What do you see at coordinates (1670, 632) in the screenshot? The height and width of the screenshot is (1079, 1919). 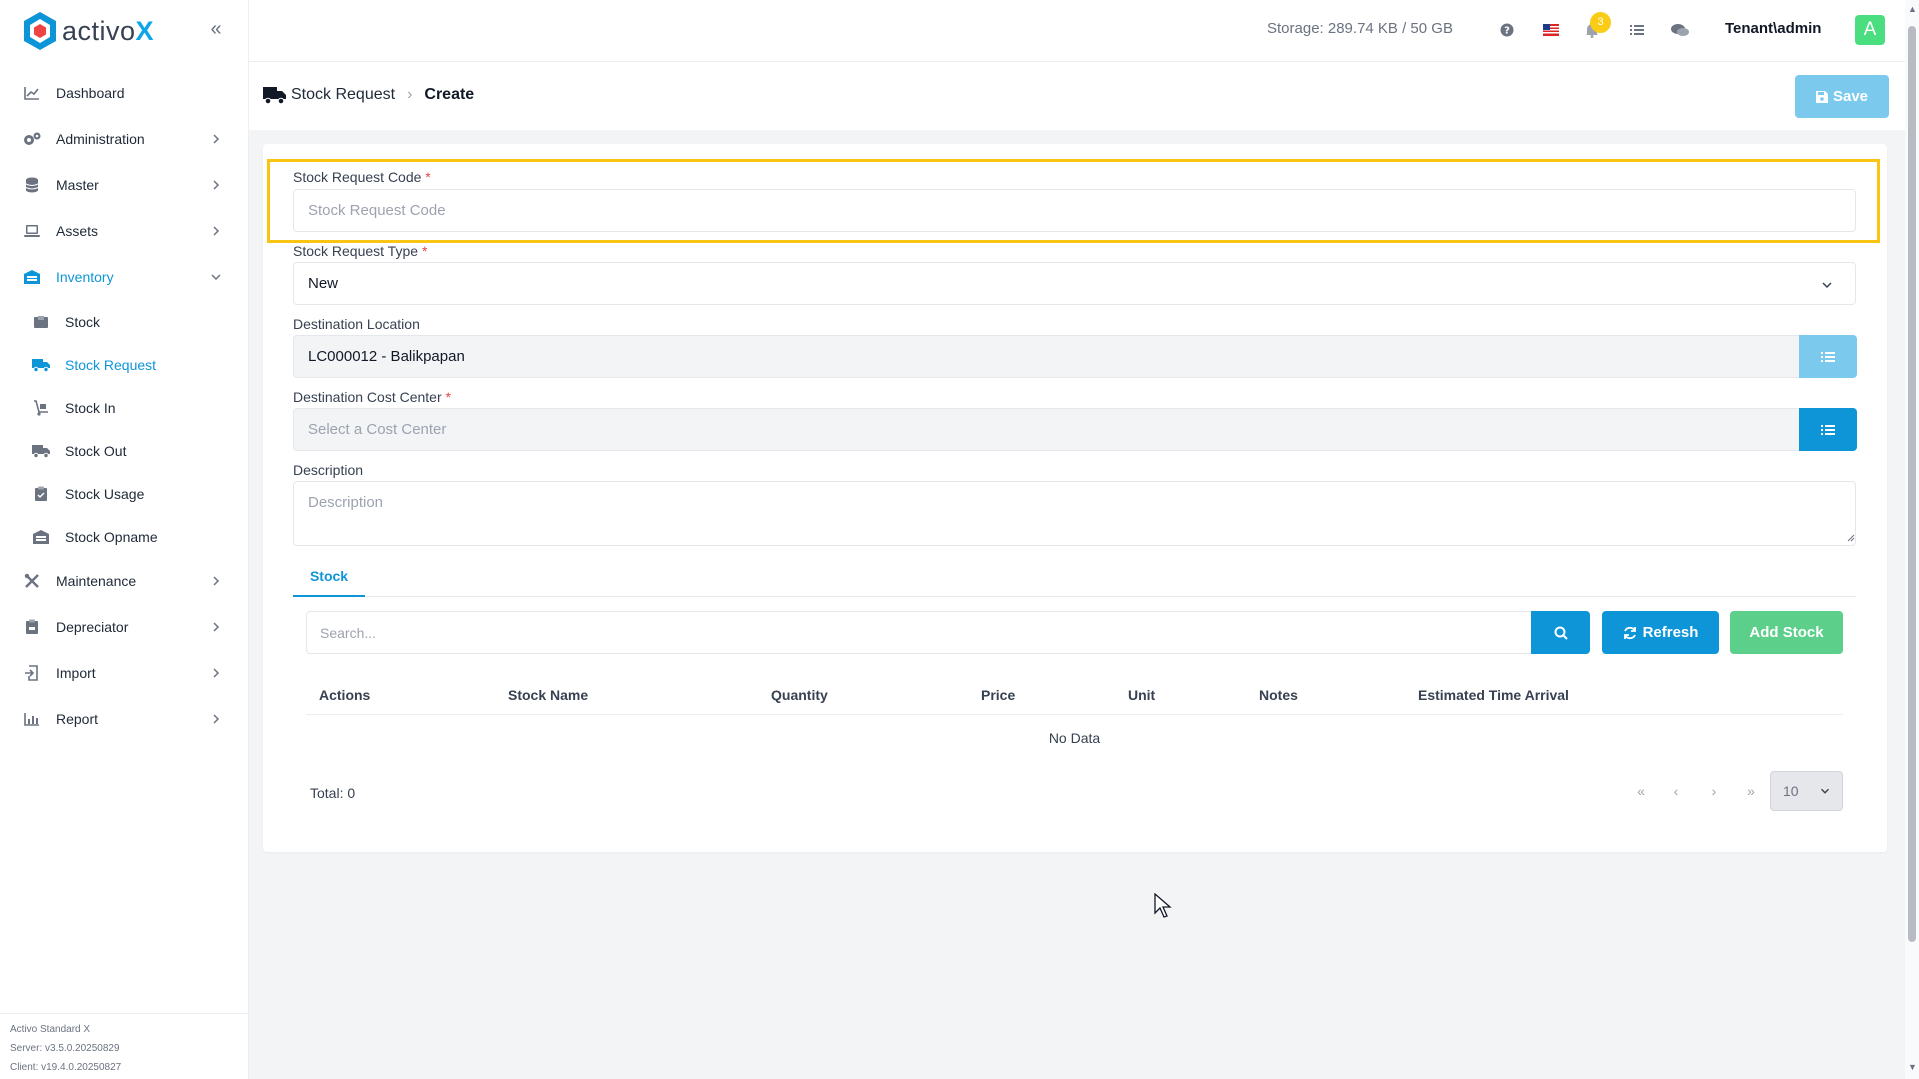 I see `refresh-button-label: Refresh` at bounding box center [1670, 632].